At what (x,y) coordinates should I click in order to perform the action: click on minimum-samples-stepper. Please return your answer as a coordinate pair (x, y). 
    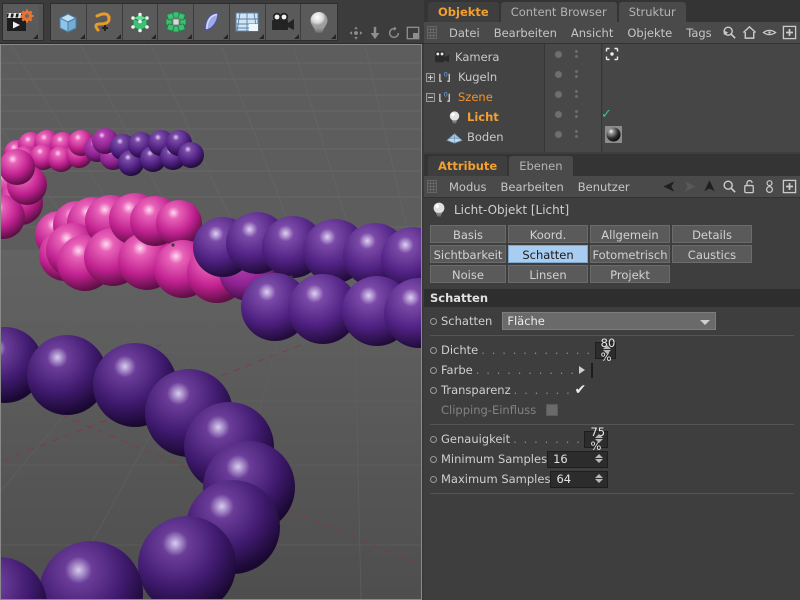
    Looking at the image, I should click on (599, 458).